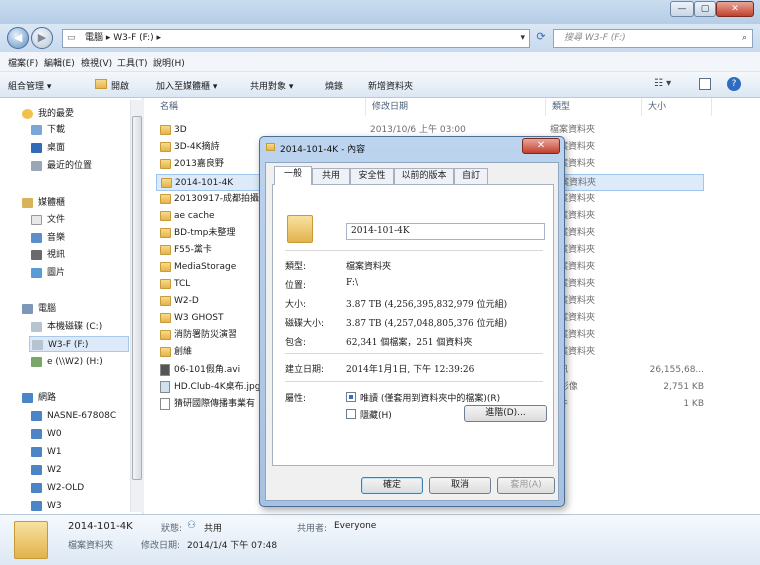  Describe the element at coordinates (471, 176) in the screenshot. I see `tab-customize: 自訂` at that location.